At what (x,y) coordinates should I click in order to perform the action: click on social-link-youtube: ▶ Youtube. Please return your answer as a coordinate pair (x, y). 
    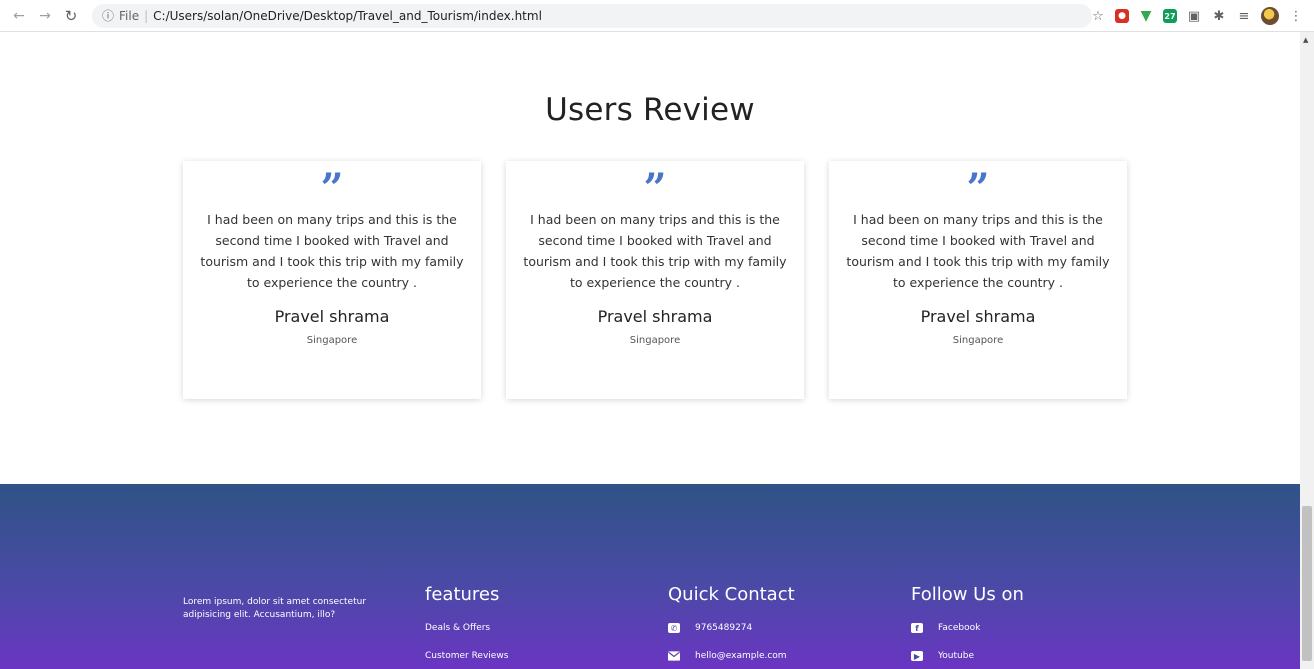
    Looking at the image, I should click on (967, 660).